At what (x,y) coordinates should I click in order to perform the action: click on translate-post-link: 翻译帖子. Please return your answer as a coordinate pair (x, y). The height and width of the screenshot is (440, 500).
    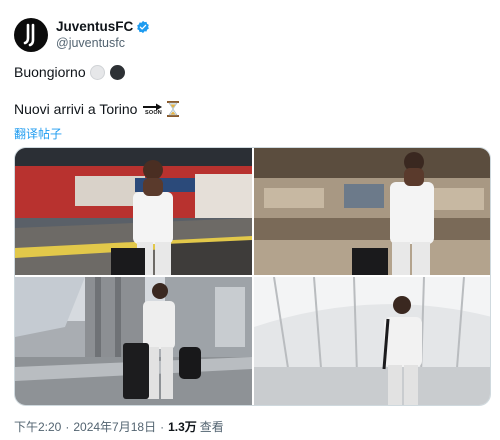
    Looking at the image, I should click on (38, 133).